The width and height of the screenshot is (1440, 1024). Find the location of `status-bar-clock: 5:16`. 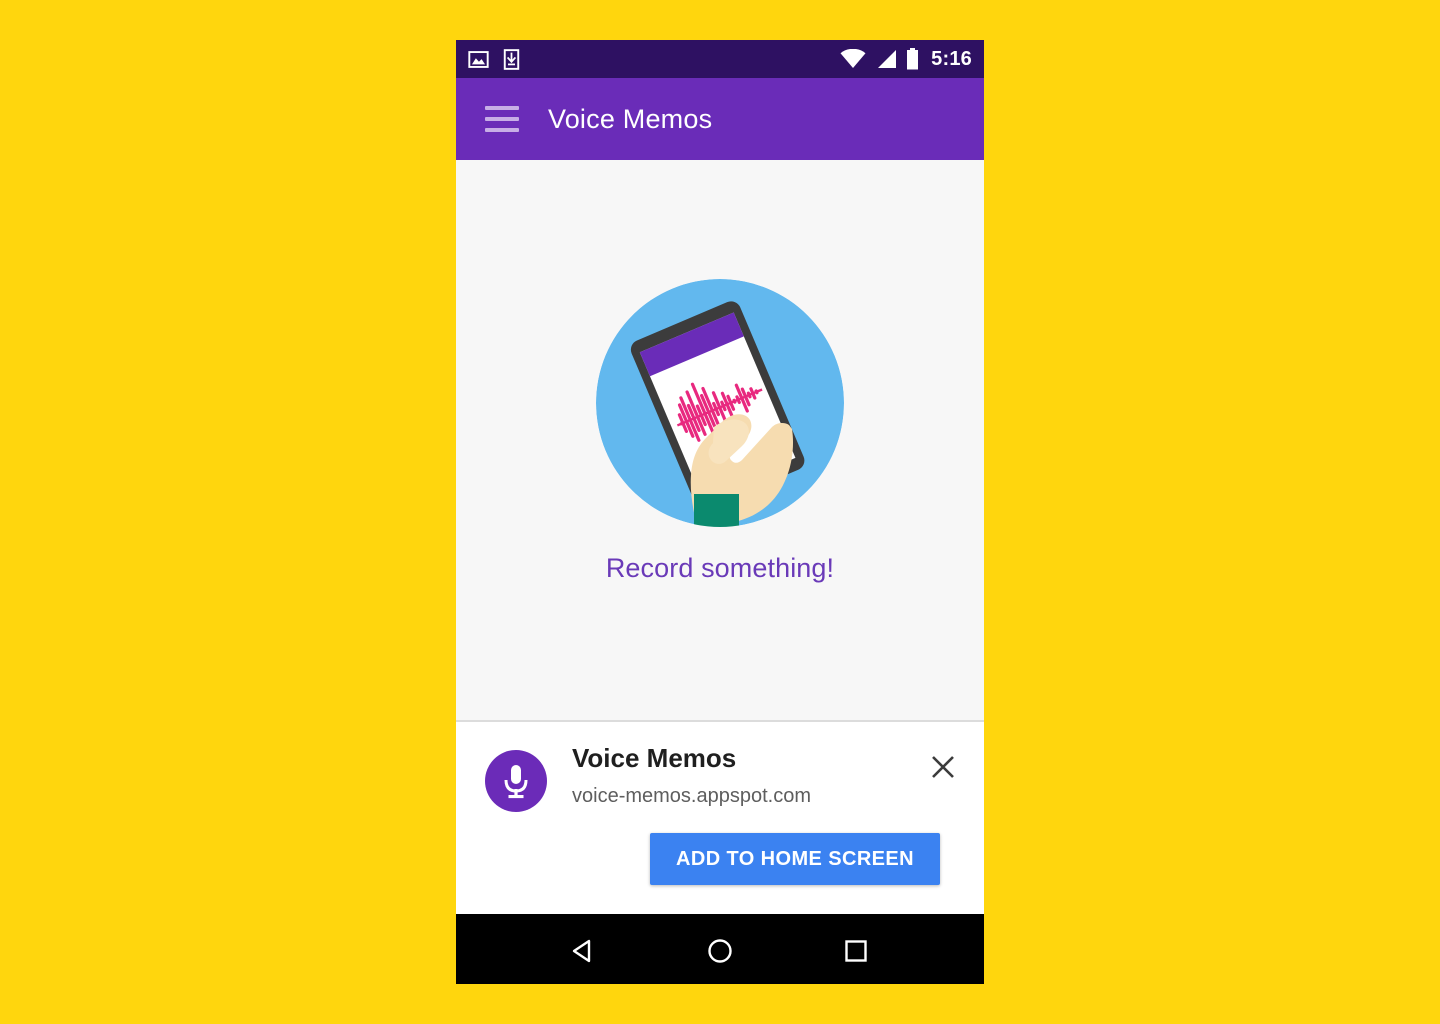

status-bar-clock: 5:16 is located at coordinates (951, 58).